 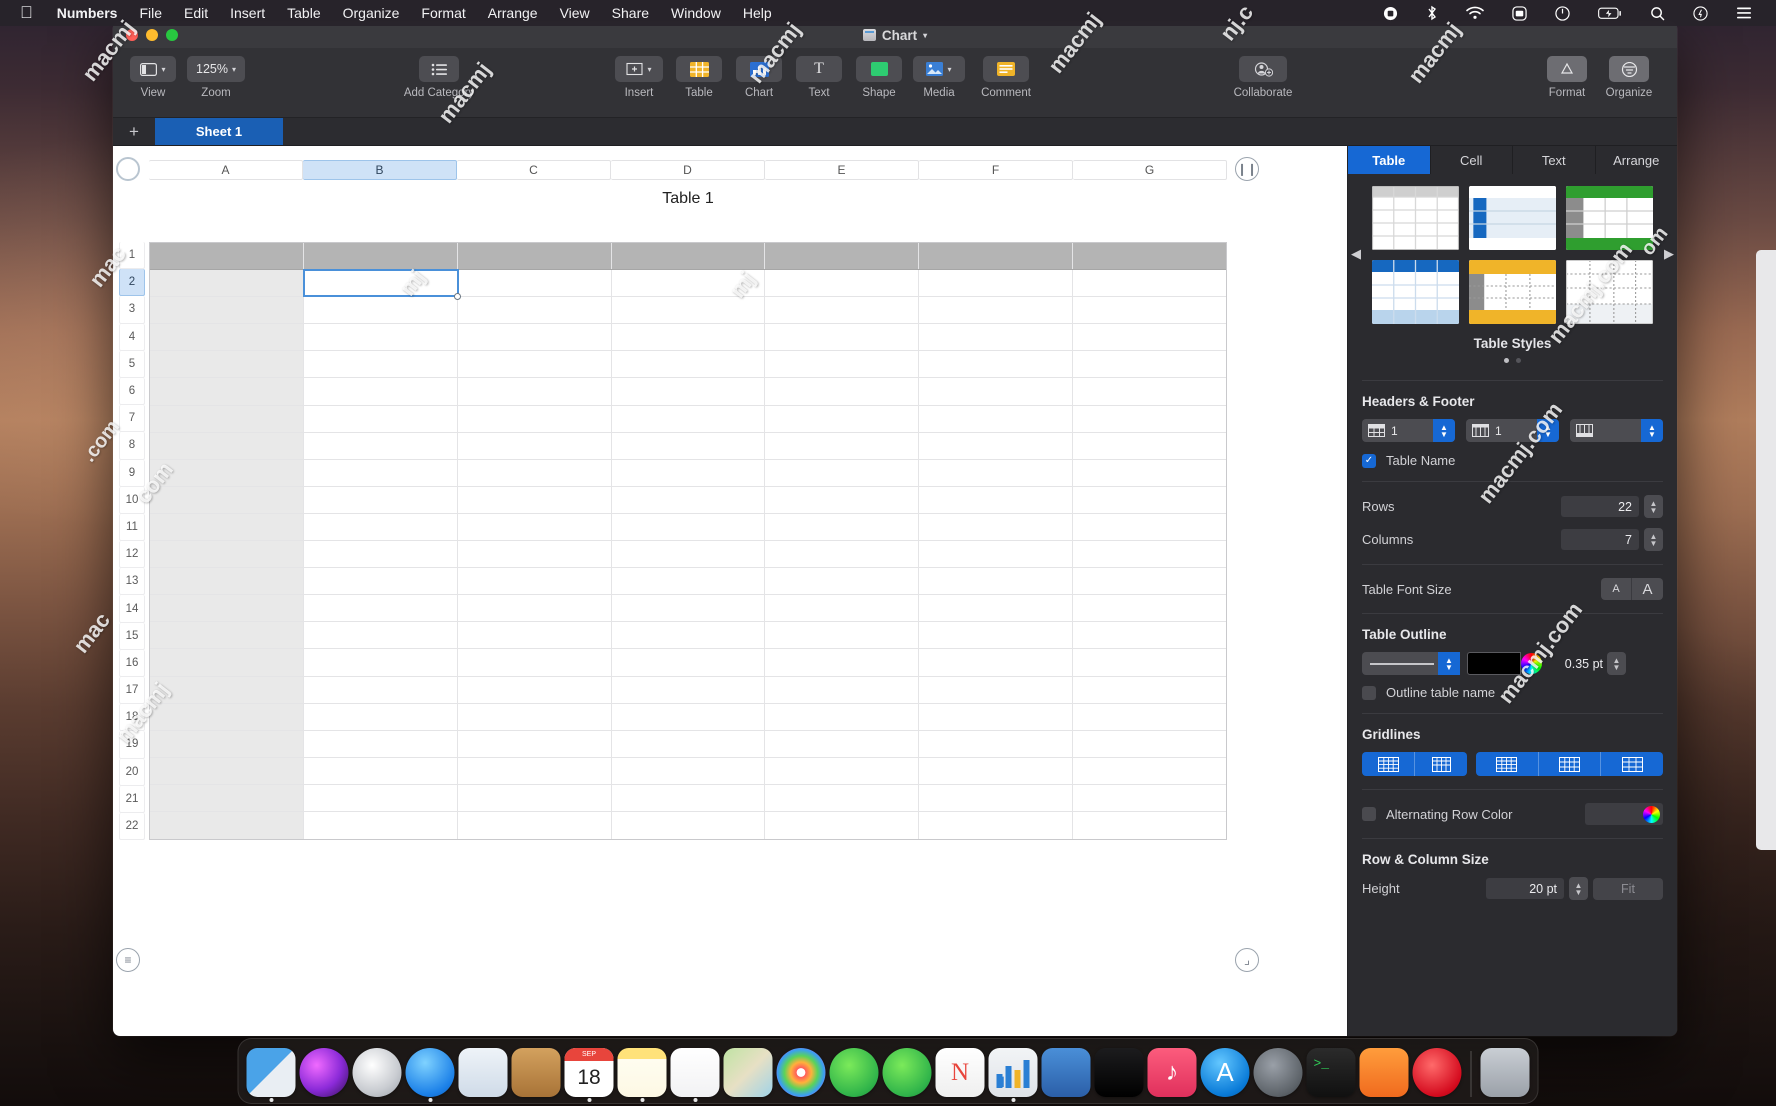 I want to click on cell-e4, so click(x=842, y=337).